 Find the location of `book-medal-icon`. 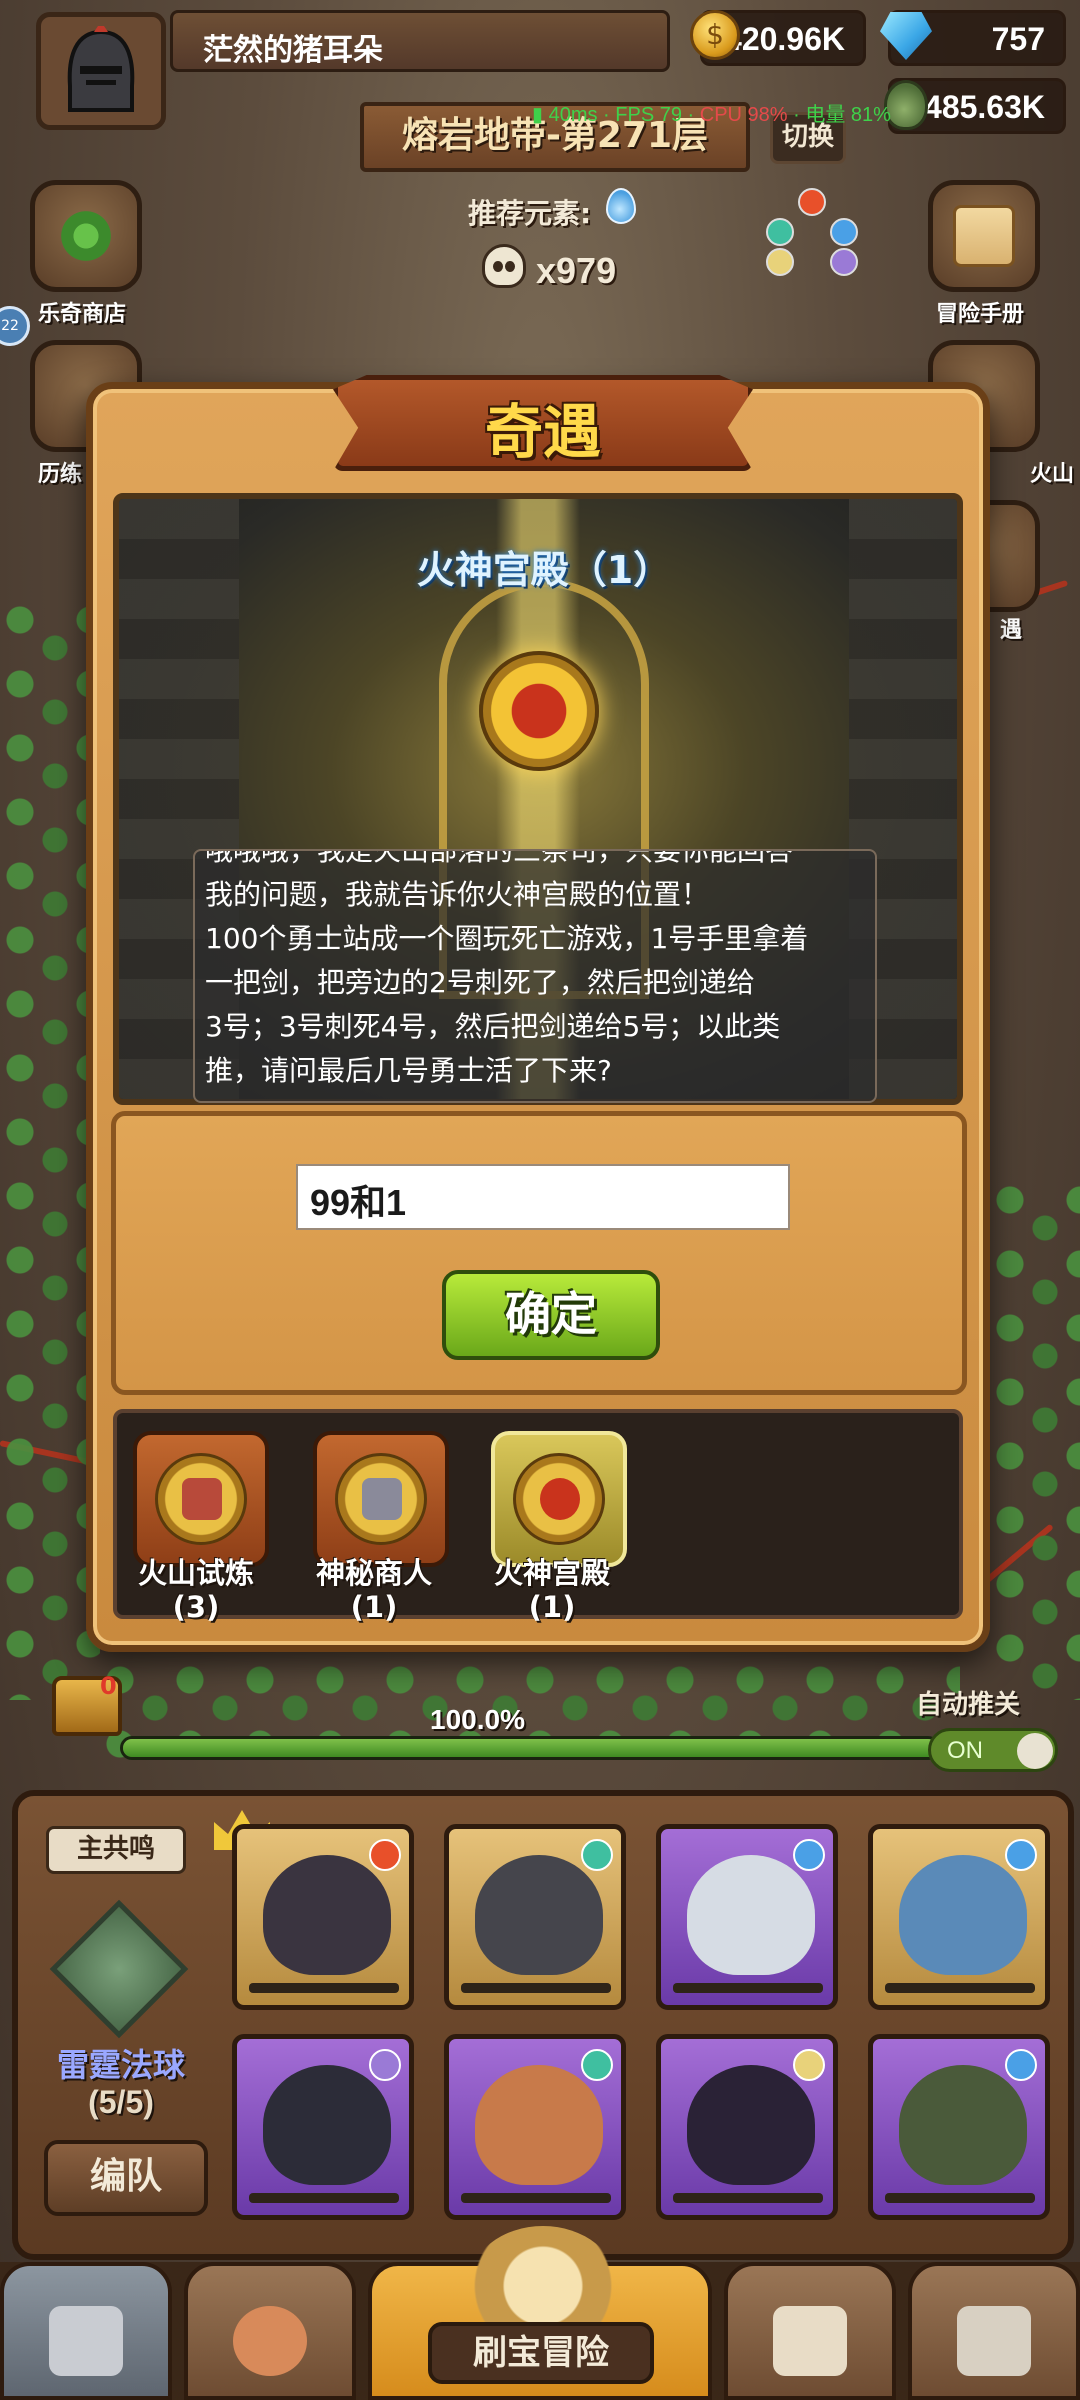

book-medal-icon is located at coordinates (201, 1499).